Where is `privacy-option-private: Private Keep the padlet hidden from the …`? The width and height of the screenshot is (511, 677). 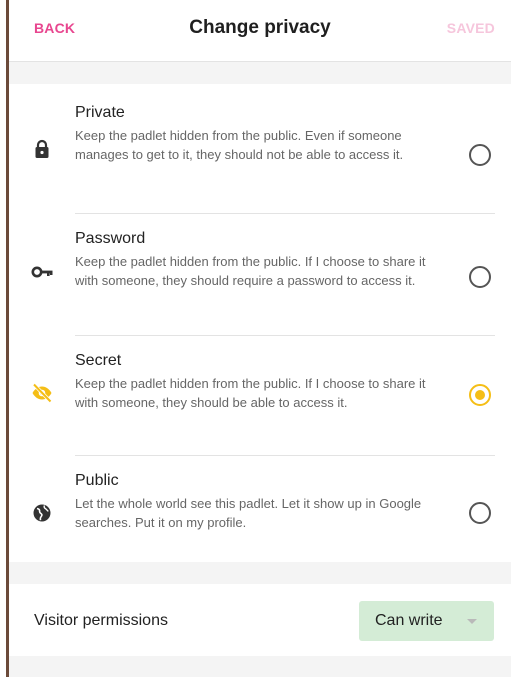 privacy-option-private: Private Keep the padlet hidden from the … is located at coordinates (265, 159).